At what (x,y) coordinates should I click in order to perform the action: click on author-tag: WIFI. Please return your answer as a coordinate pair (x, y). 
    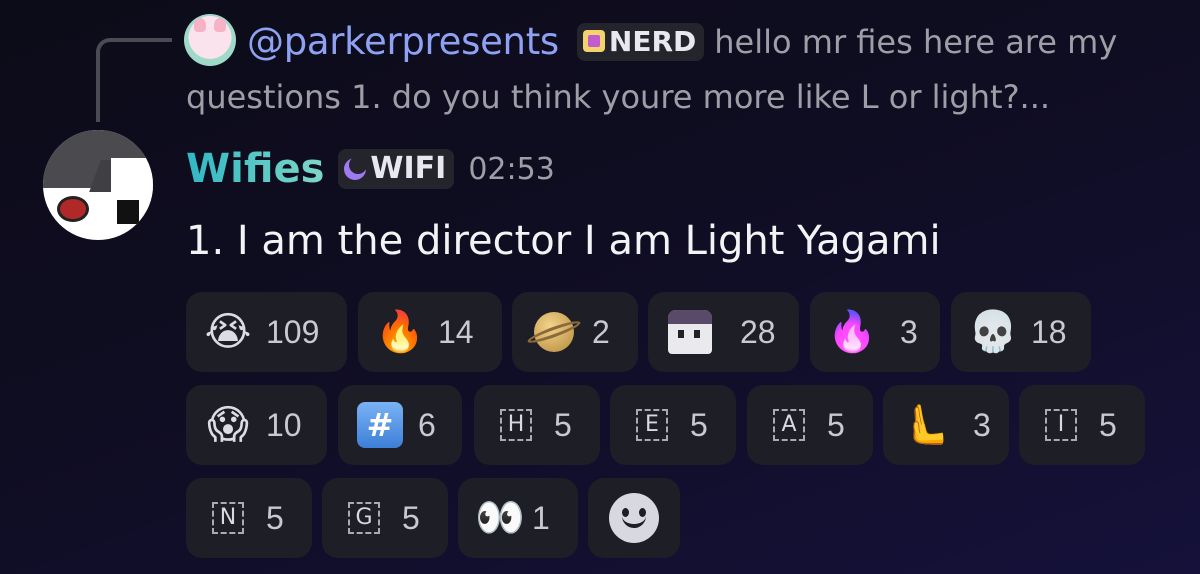
    Looking at the image, I should click on (396, 169).